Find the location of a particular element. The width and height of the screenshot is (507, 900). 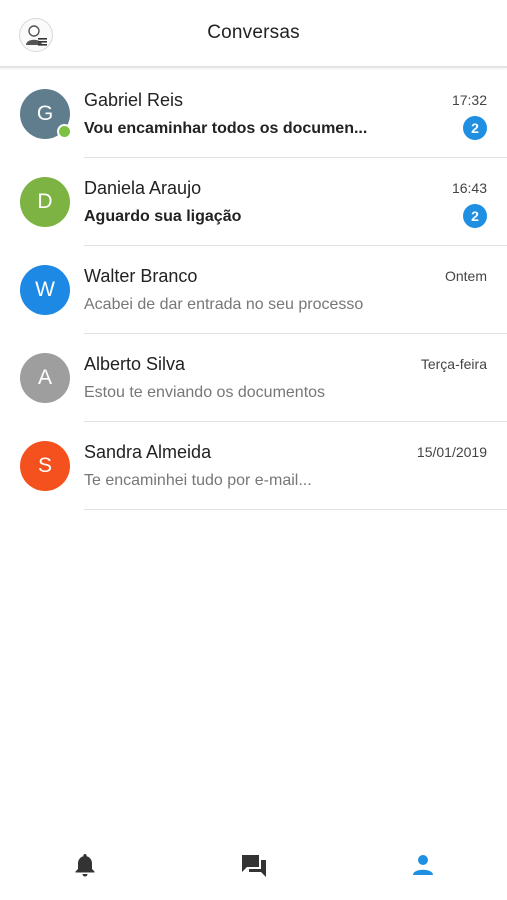

avatar-initial: W is located at coordinates (45, 289).